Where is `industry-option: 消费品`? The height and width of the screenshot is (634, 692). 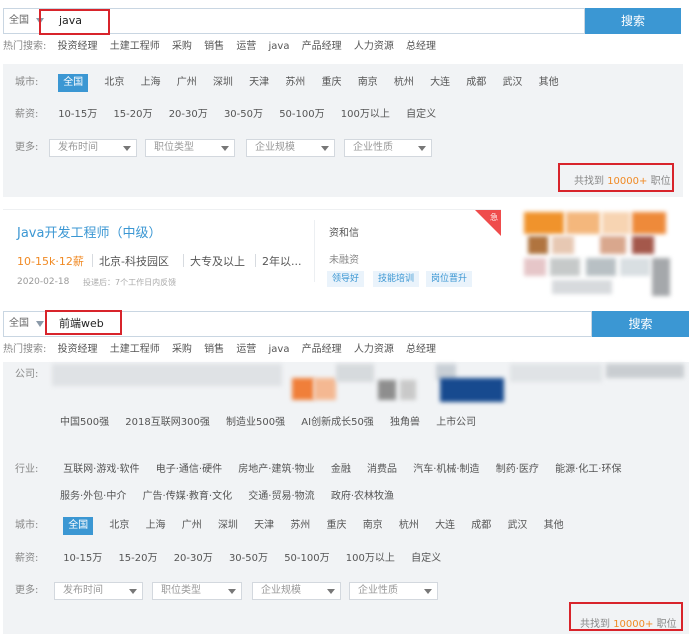
industry-option: 消费品 is located at coordinates (382, 470).